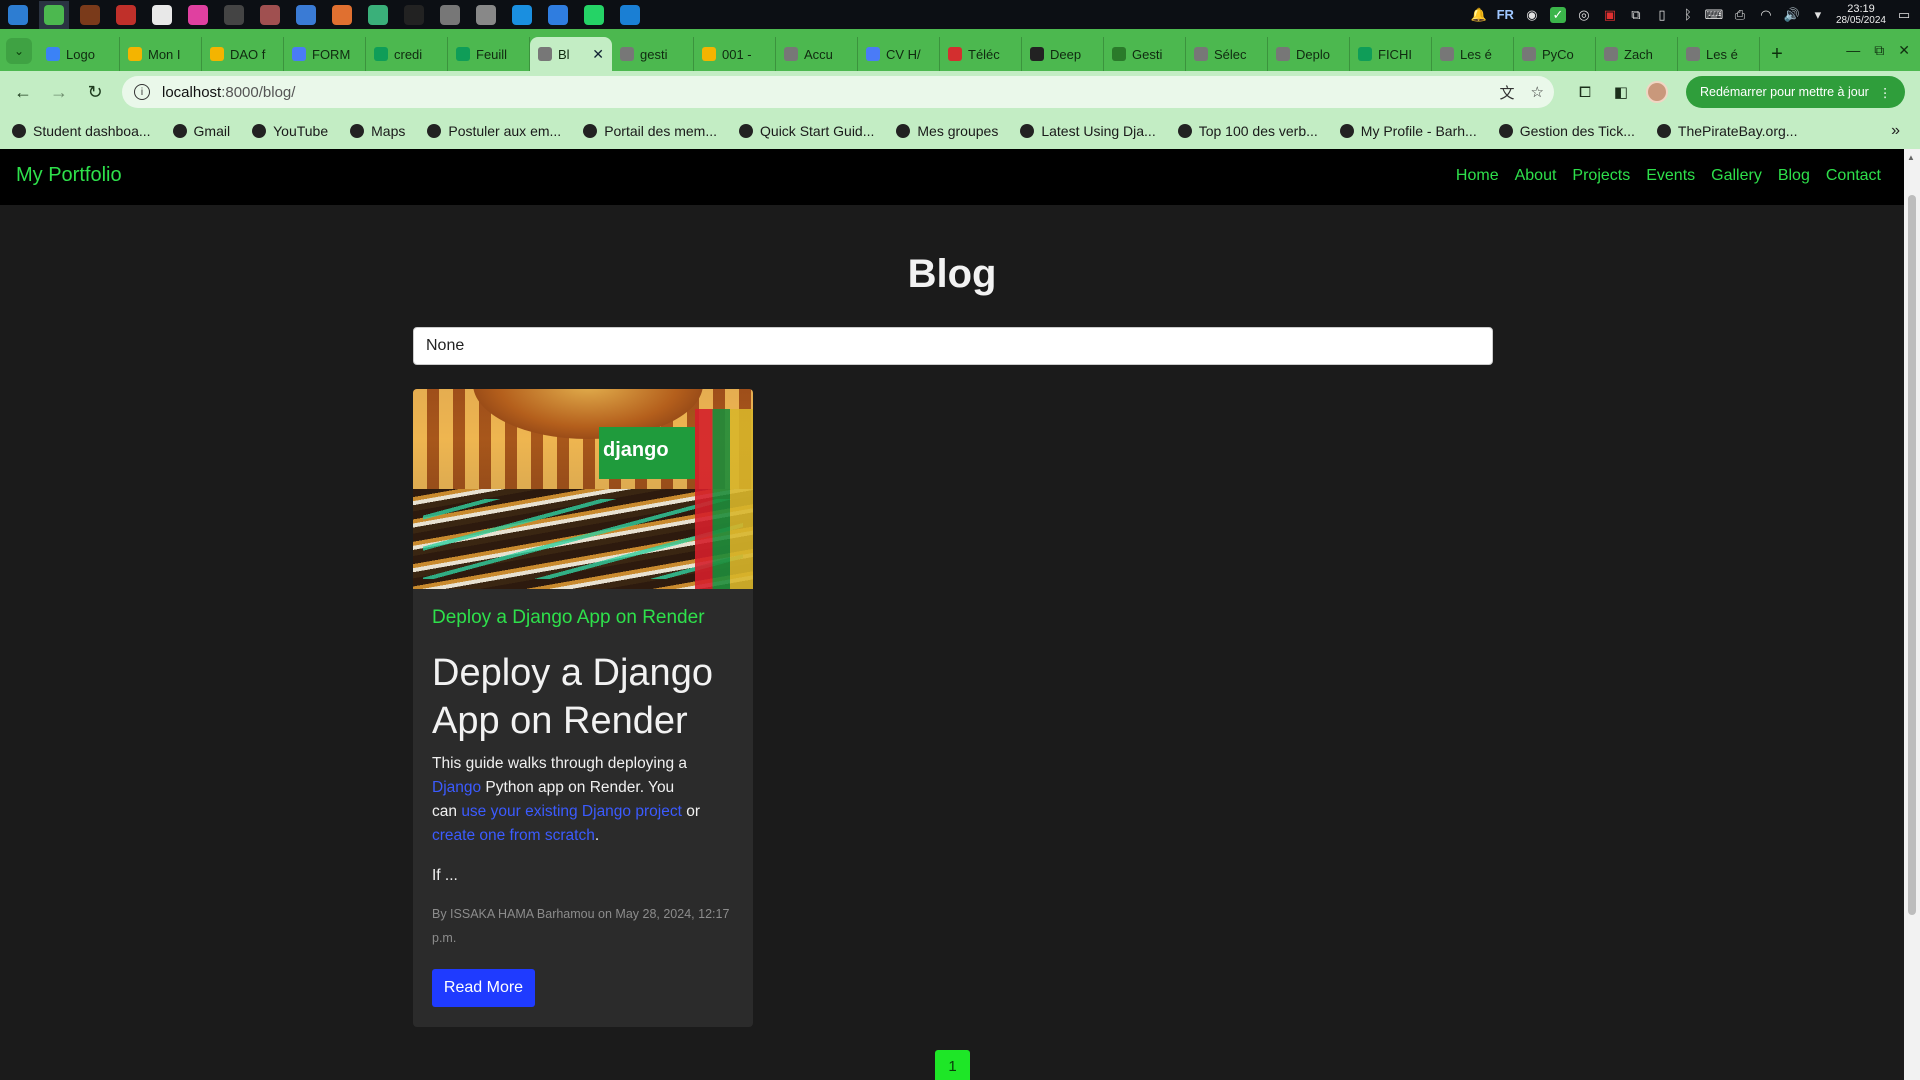 The image size is (1920, 1080). I want to click on pagination-page-1: 1, so click(952, 1065).